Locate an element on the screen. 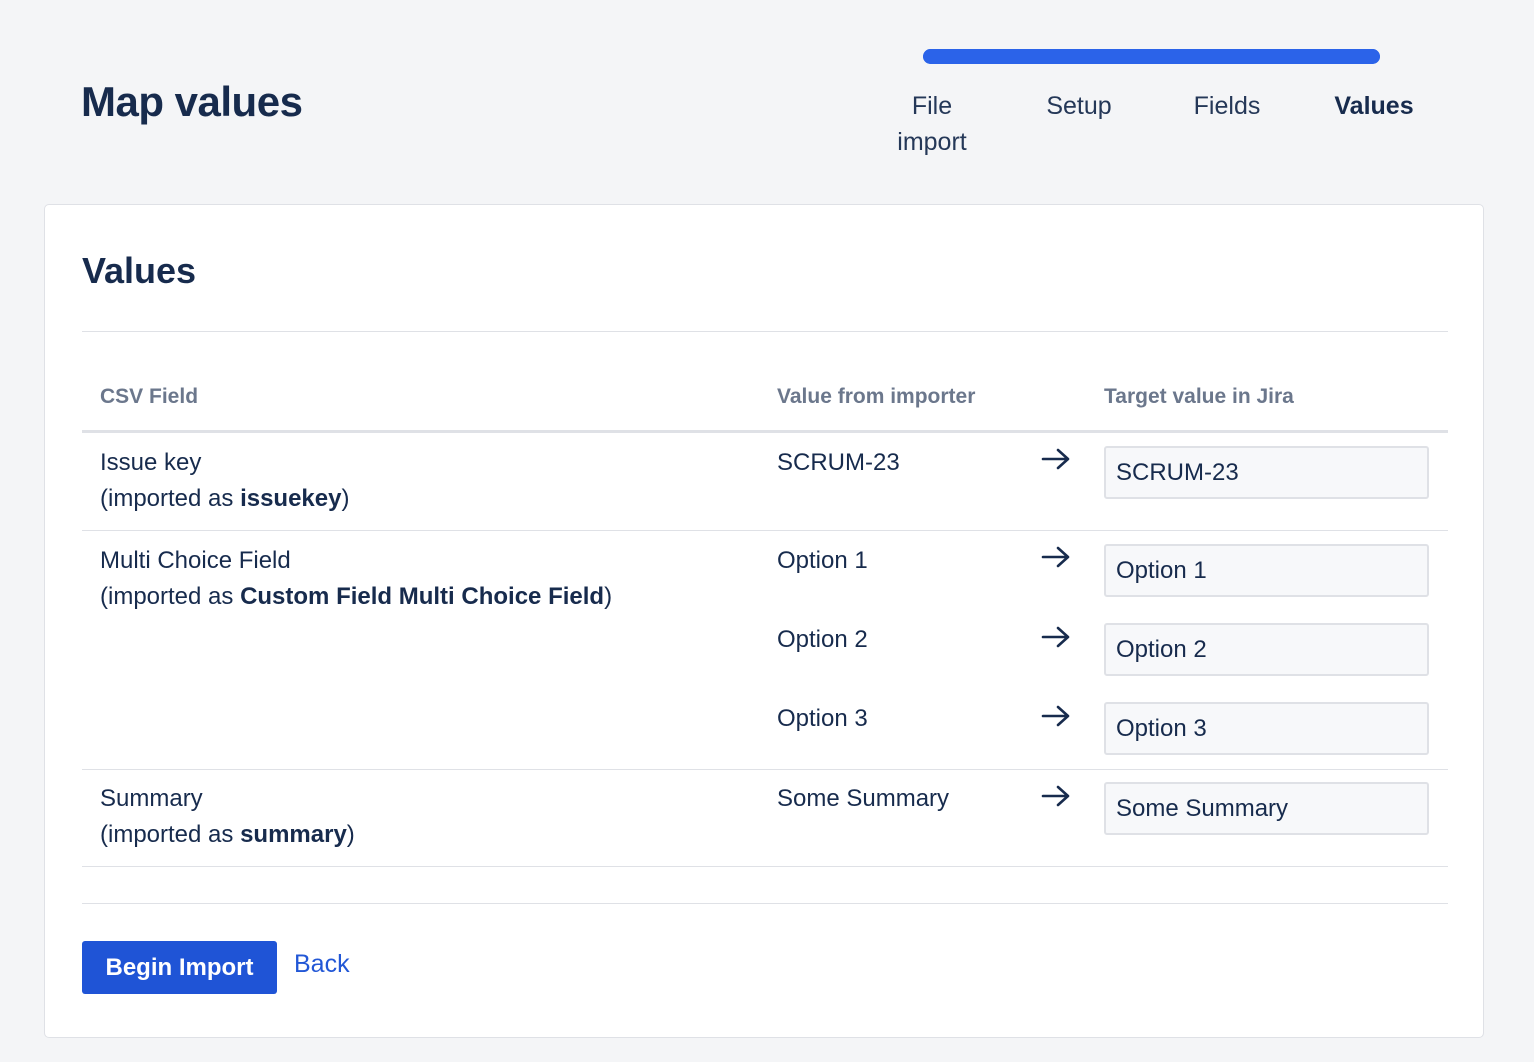 Image resolution: width=1534 pixels, height=1062 pixels. step-label: Values is located at coordinates (1374, 106).